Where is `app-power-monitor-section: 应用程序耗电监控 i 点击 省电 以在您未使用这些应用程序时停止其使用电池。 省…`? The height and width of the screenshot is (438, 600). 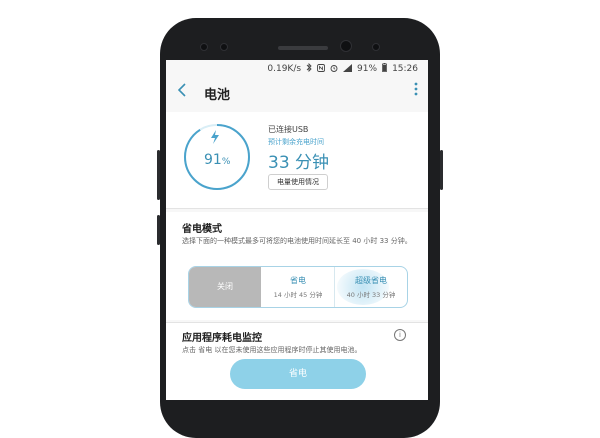
app-power-monitor-section: 应用程序耗电监控 i 点击 省电 以在您未使用这些应用程序时停止其使用电池。 省… is located at coordinates (297, 361).